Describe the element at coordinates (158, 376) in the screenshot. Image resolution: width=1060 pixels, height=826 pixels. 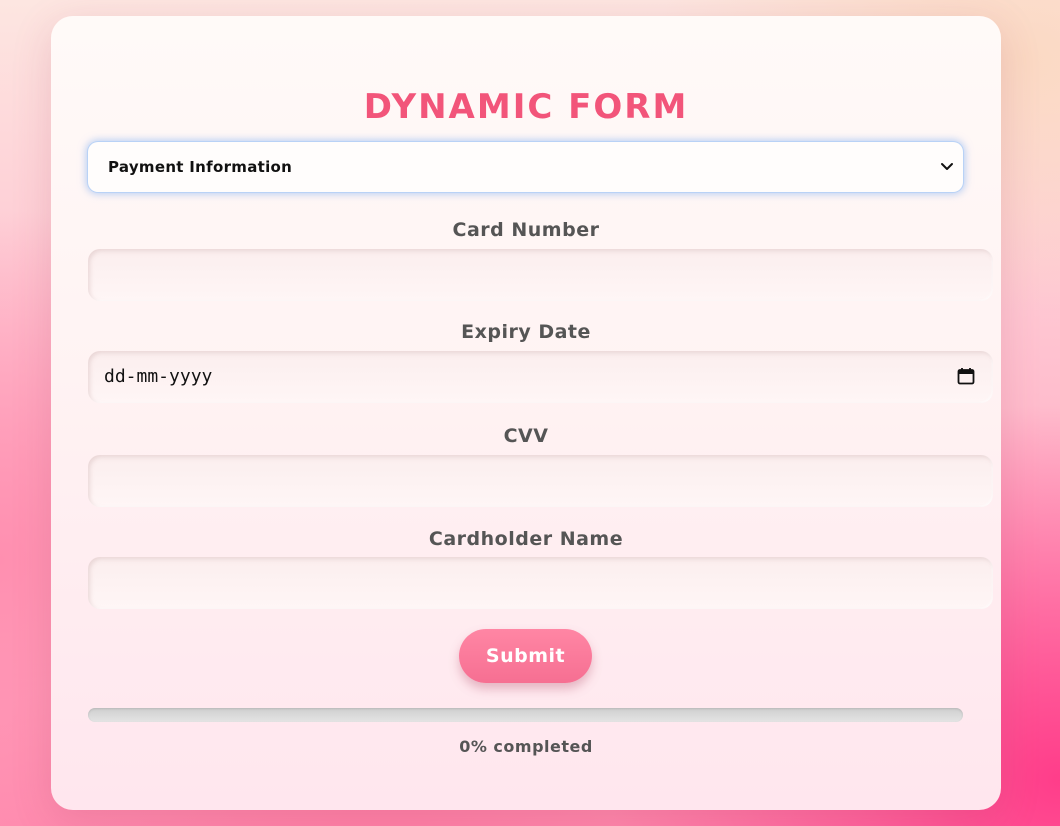
I see `expiry-date-placeholder: dd-mm-yyyy` at that location.